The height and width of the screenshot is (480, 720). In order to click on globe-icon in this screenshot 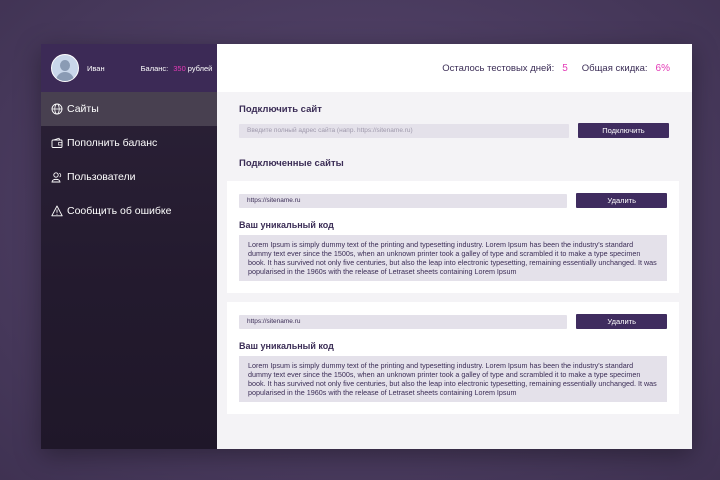, I will do `click(57, 109)`.